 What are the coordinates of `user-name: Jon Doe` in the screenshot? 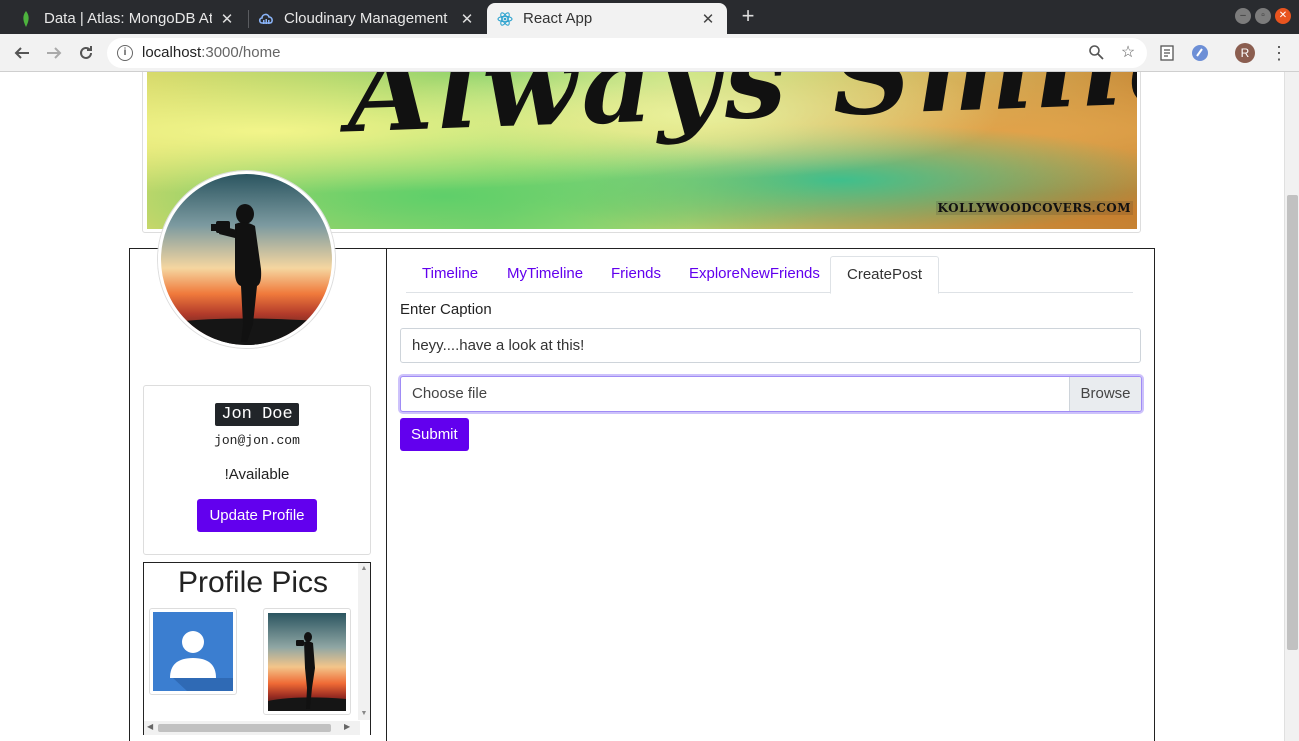 It's located at (257, 414).